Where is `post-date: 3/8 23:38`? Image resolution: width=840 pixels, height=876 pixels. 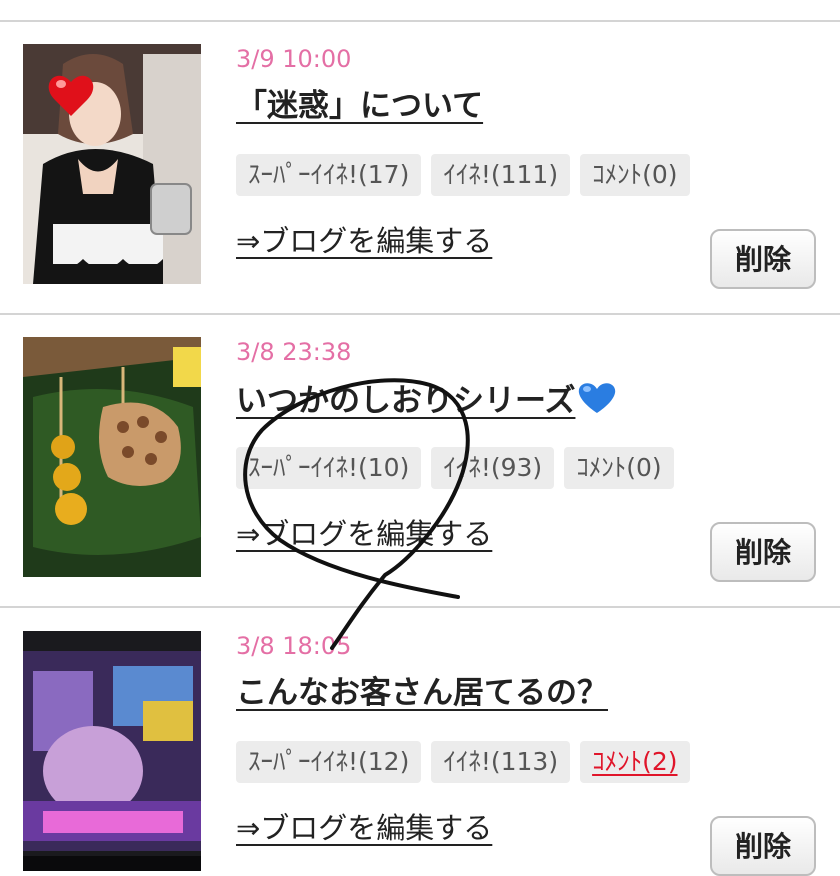
post-date: 3/8 23:38 is located at coordinates (294, 352).